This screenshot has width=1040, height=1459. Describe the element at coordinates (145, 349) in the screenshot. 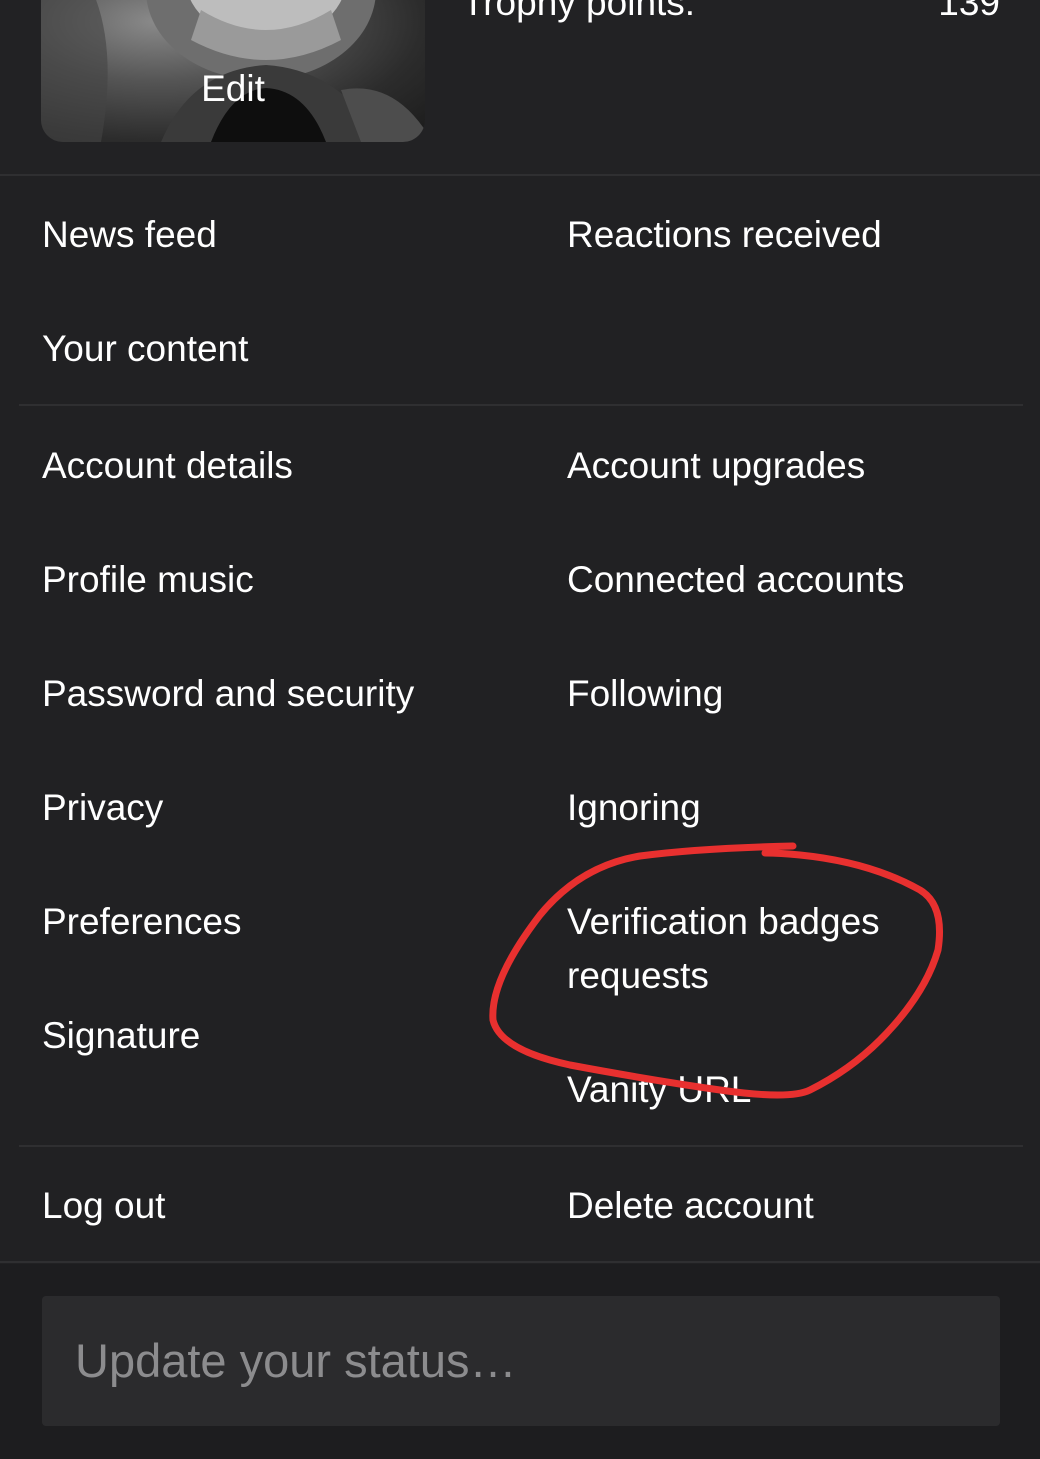

I see `menu-item-your-content: Your content` at that location.